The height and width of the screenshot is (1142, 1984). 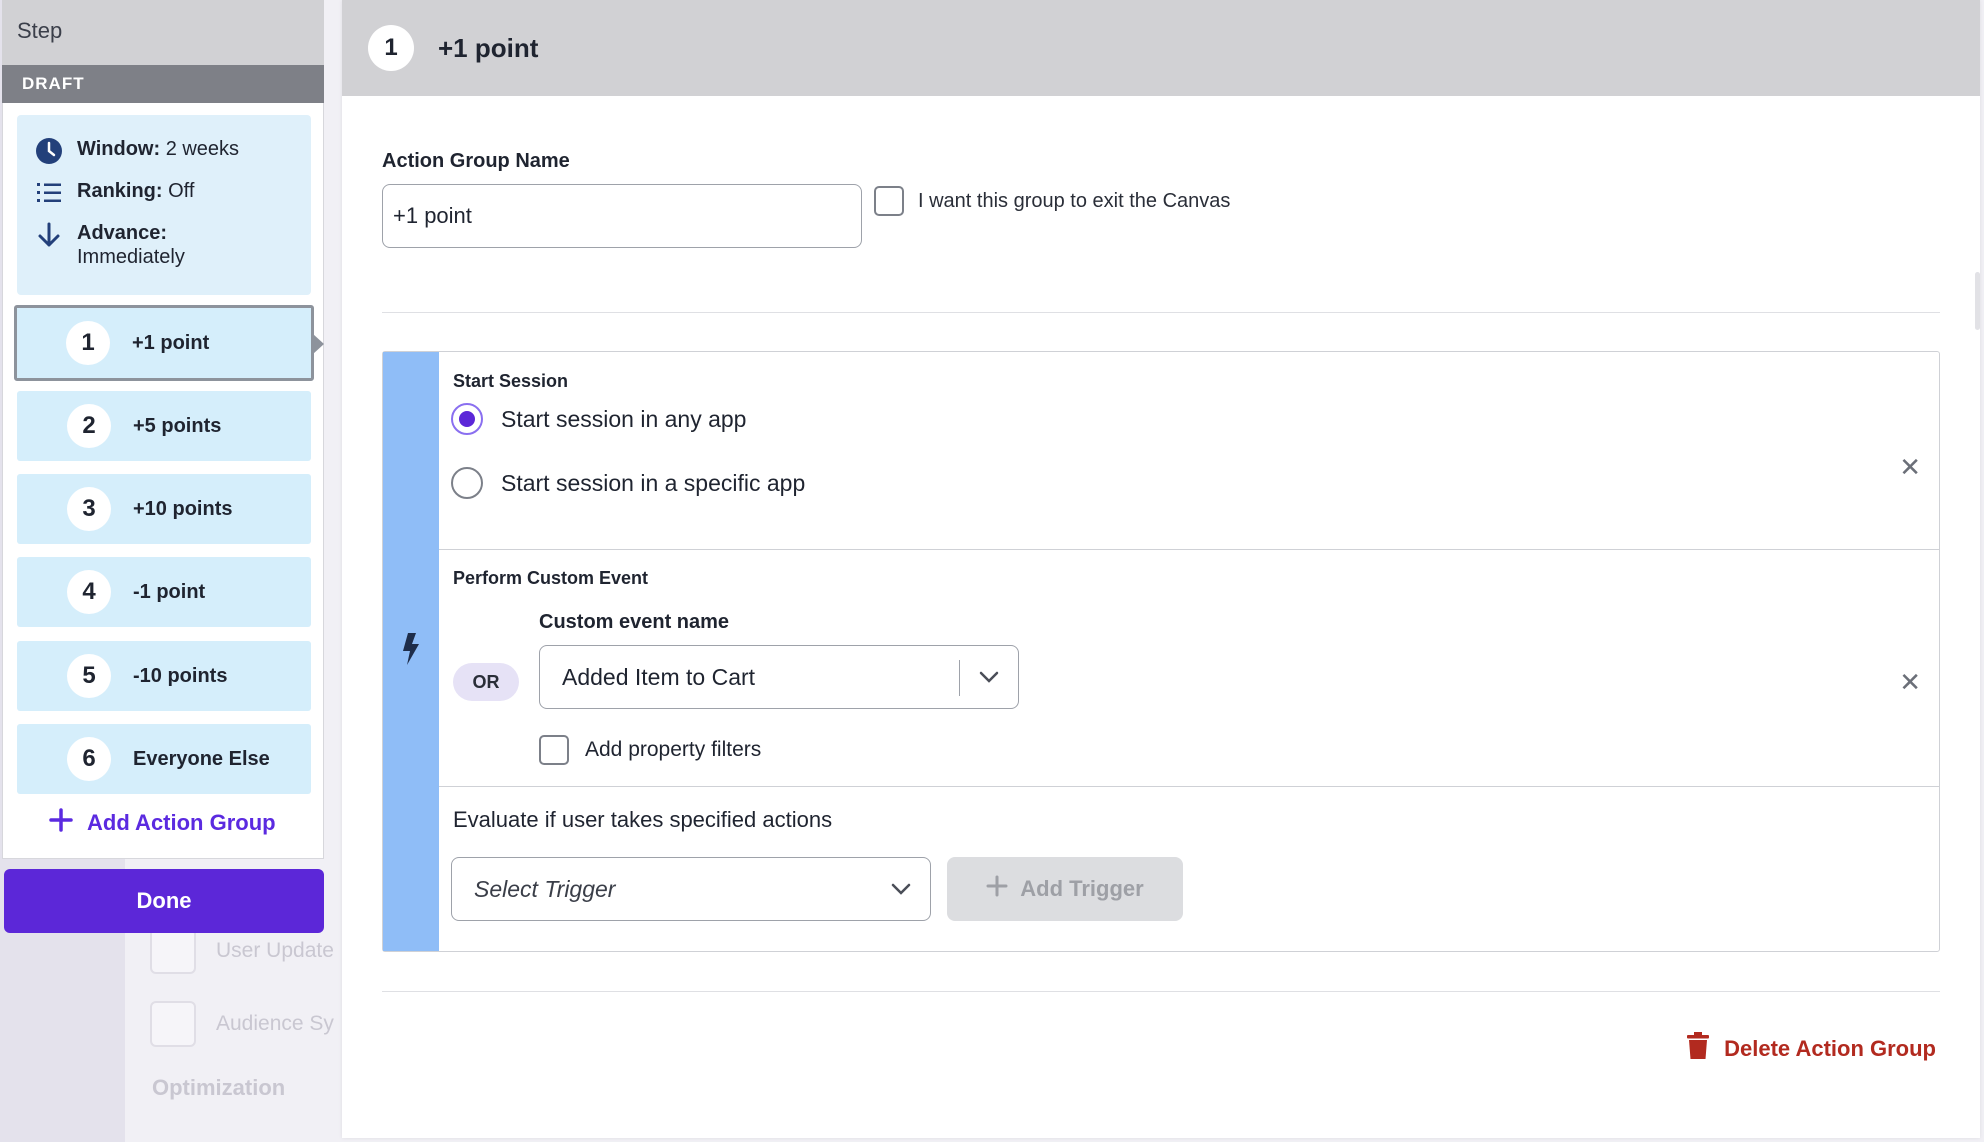 I want to click on background-item-label: User Update, so click(x=275, y=950).